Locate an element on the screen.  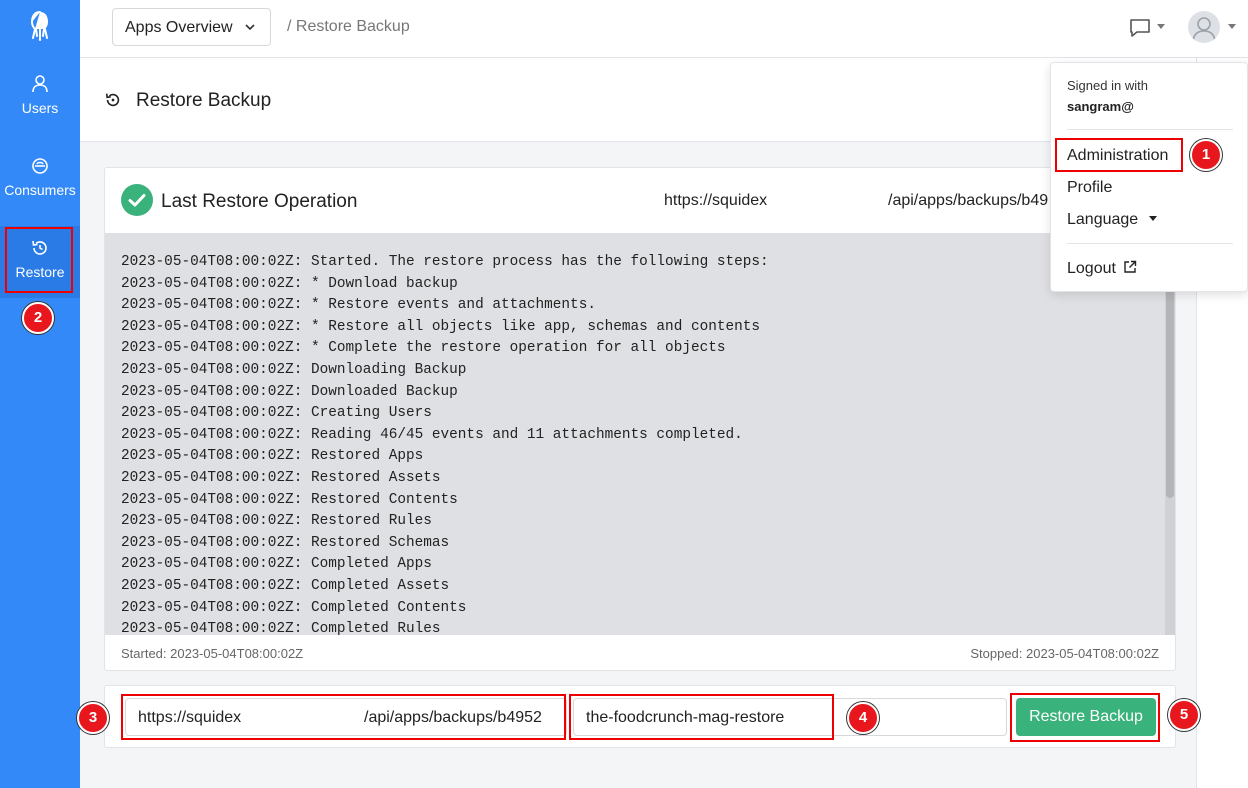
menu-item-profile: Profile is located at coordinates (1089, 188).